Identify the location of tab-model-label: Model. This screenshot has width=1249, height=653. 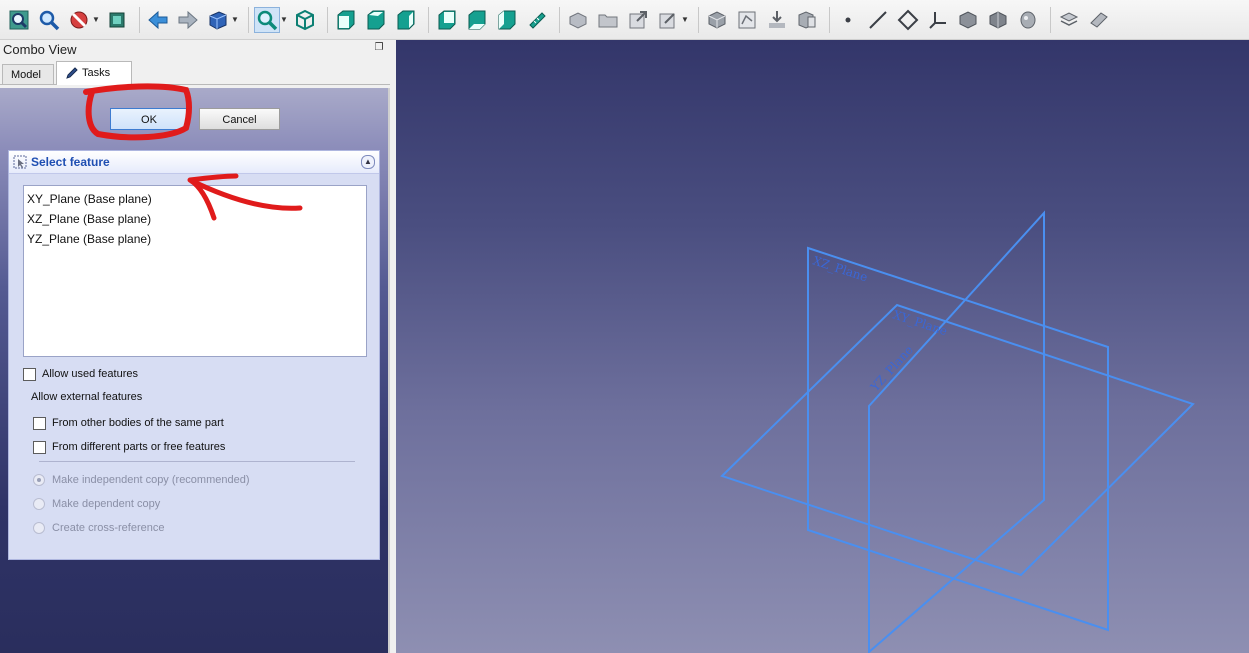
(26, 75).